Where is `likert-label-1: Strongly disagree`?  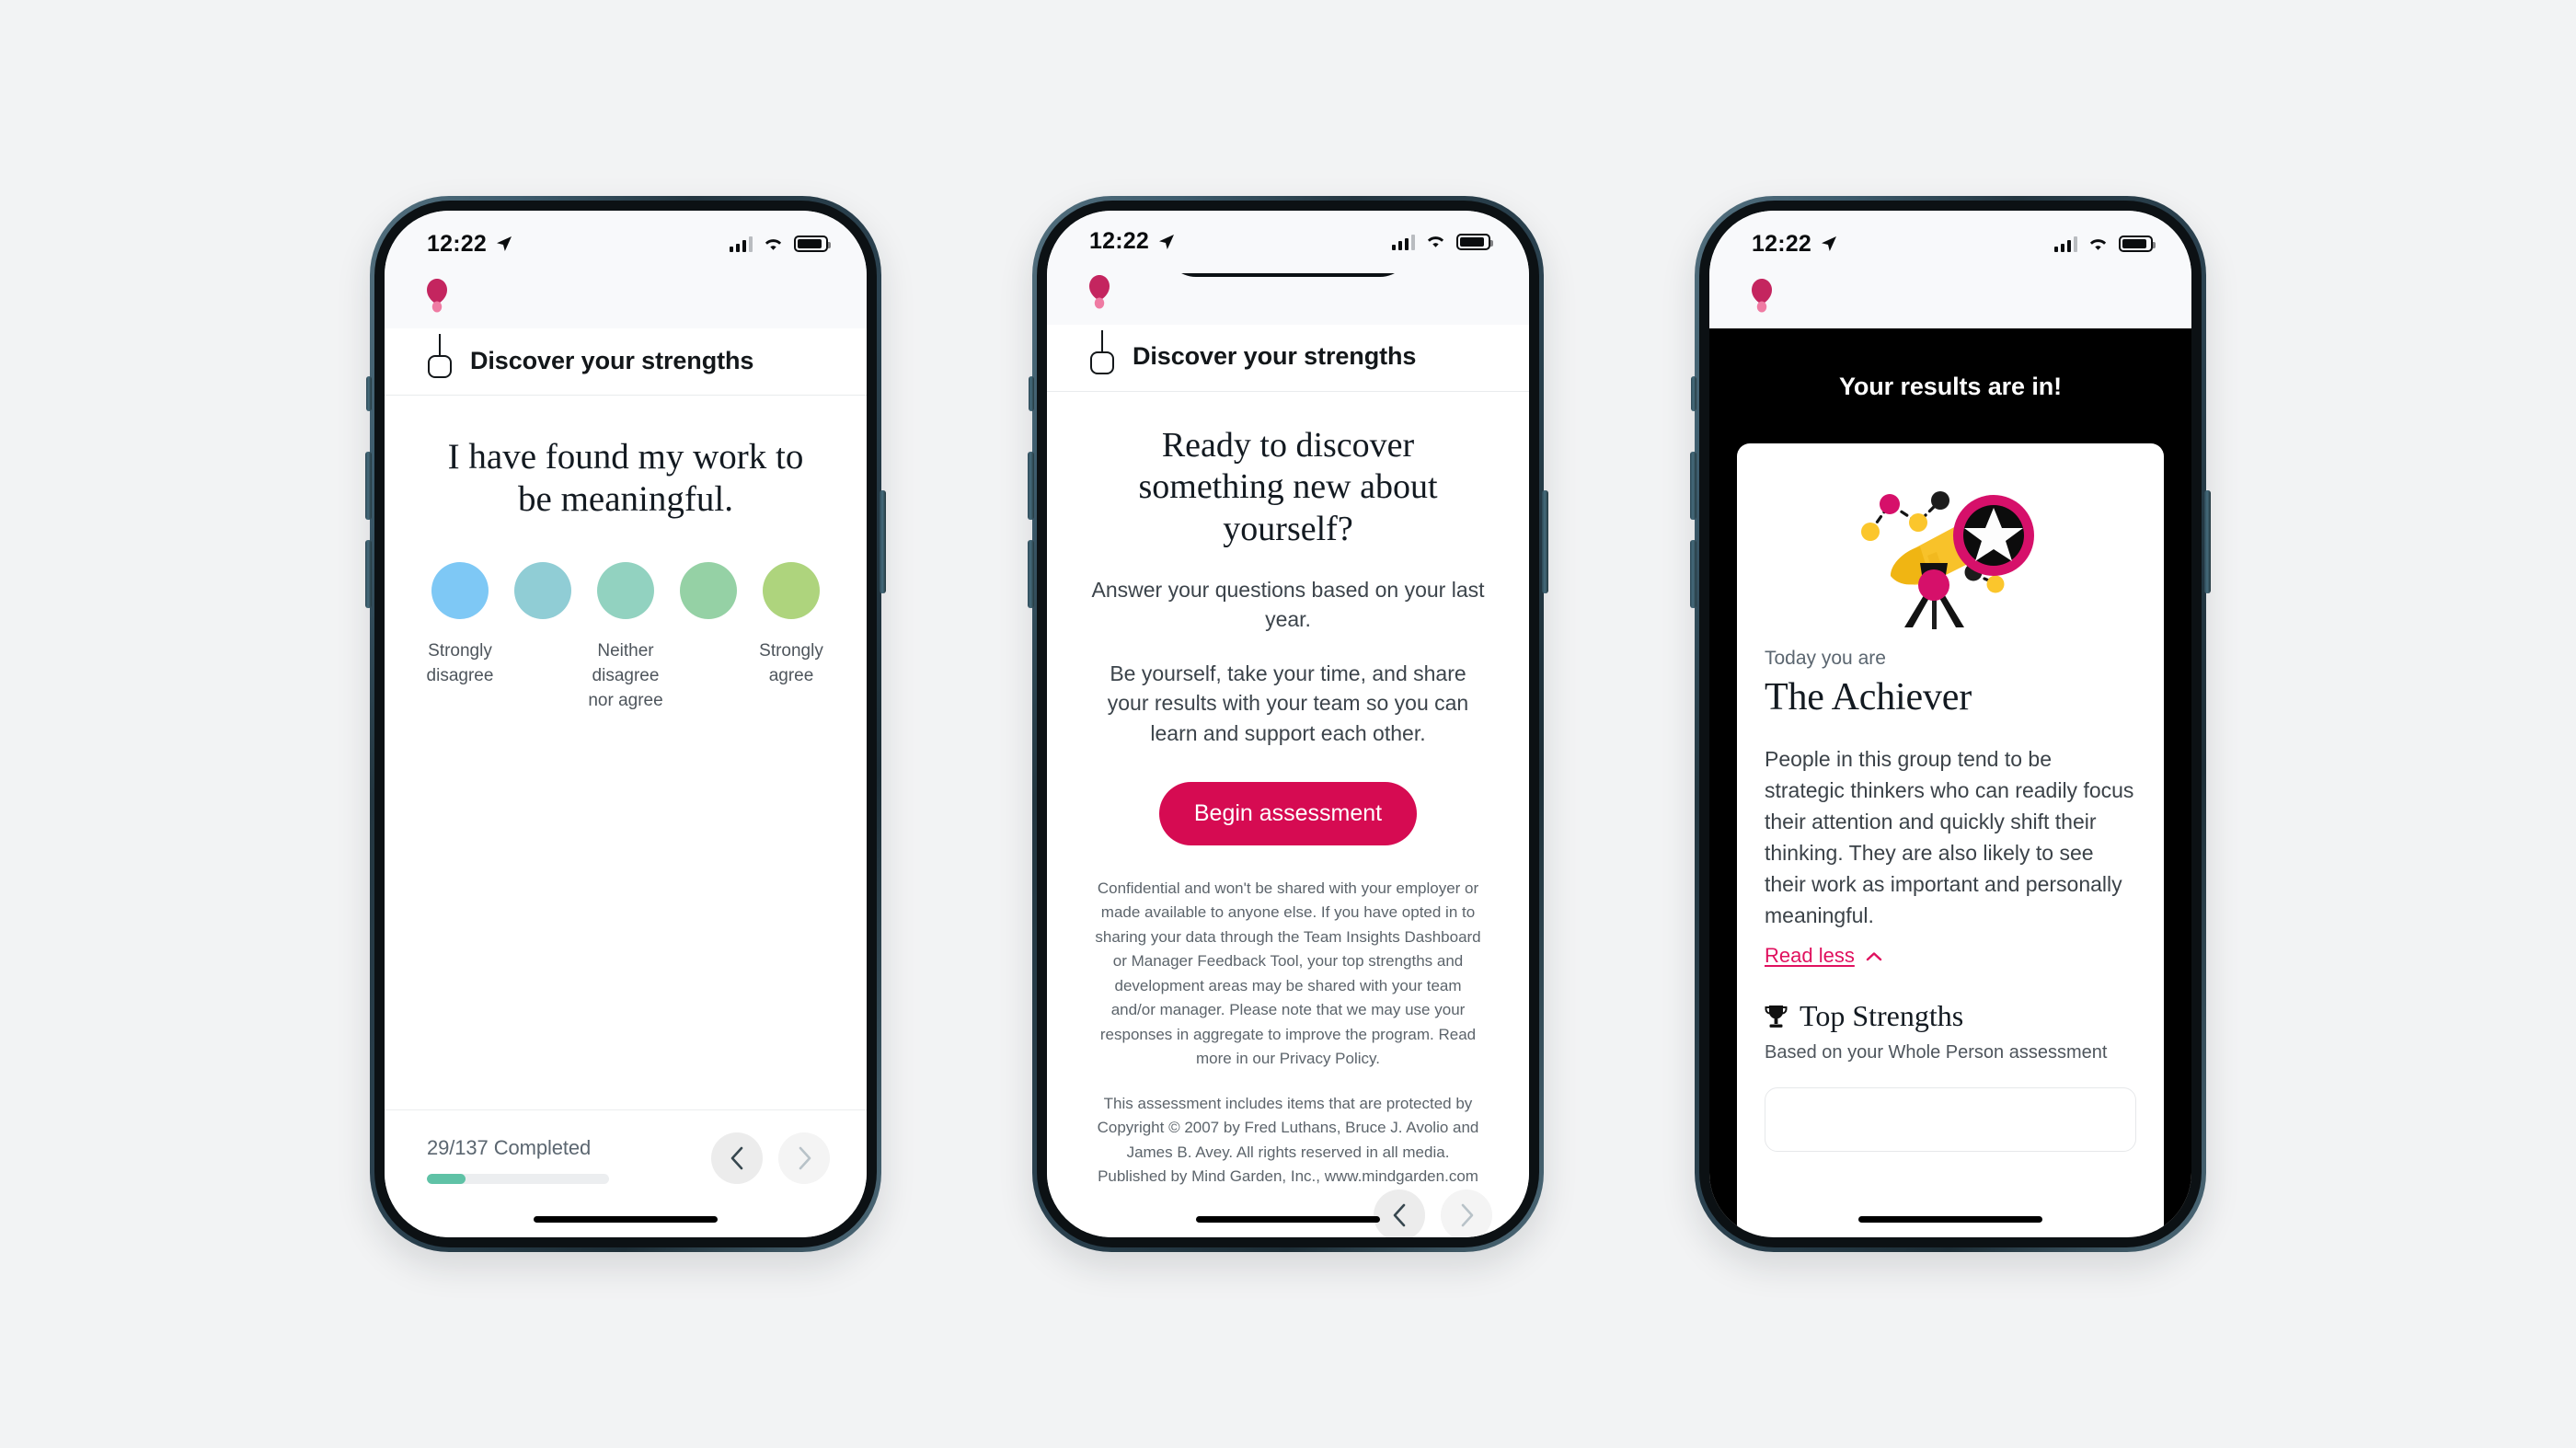
likert-label-1: Strongly disagree is located at coordinates (460, 662).